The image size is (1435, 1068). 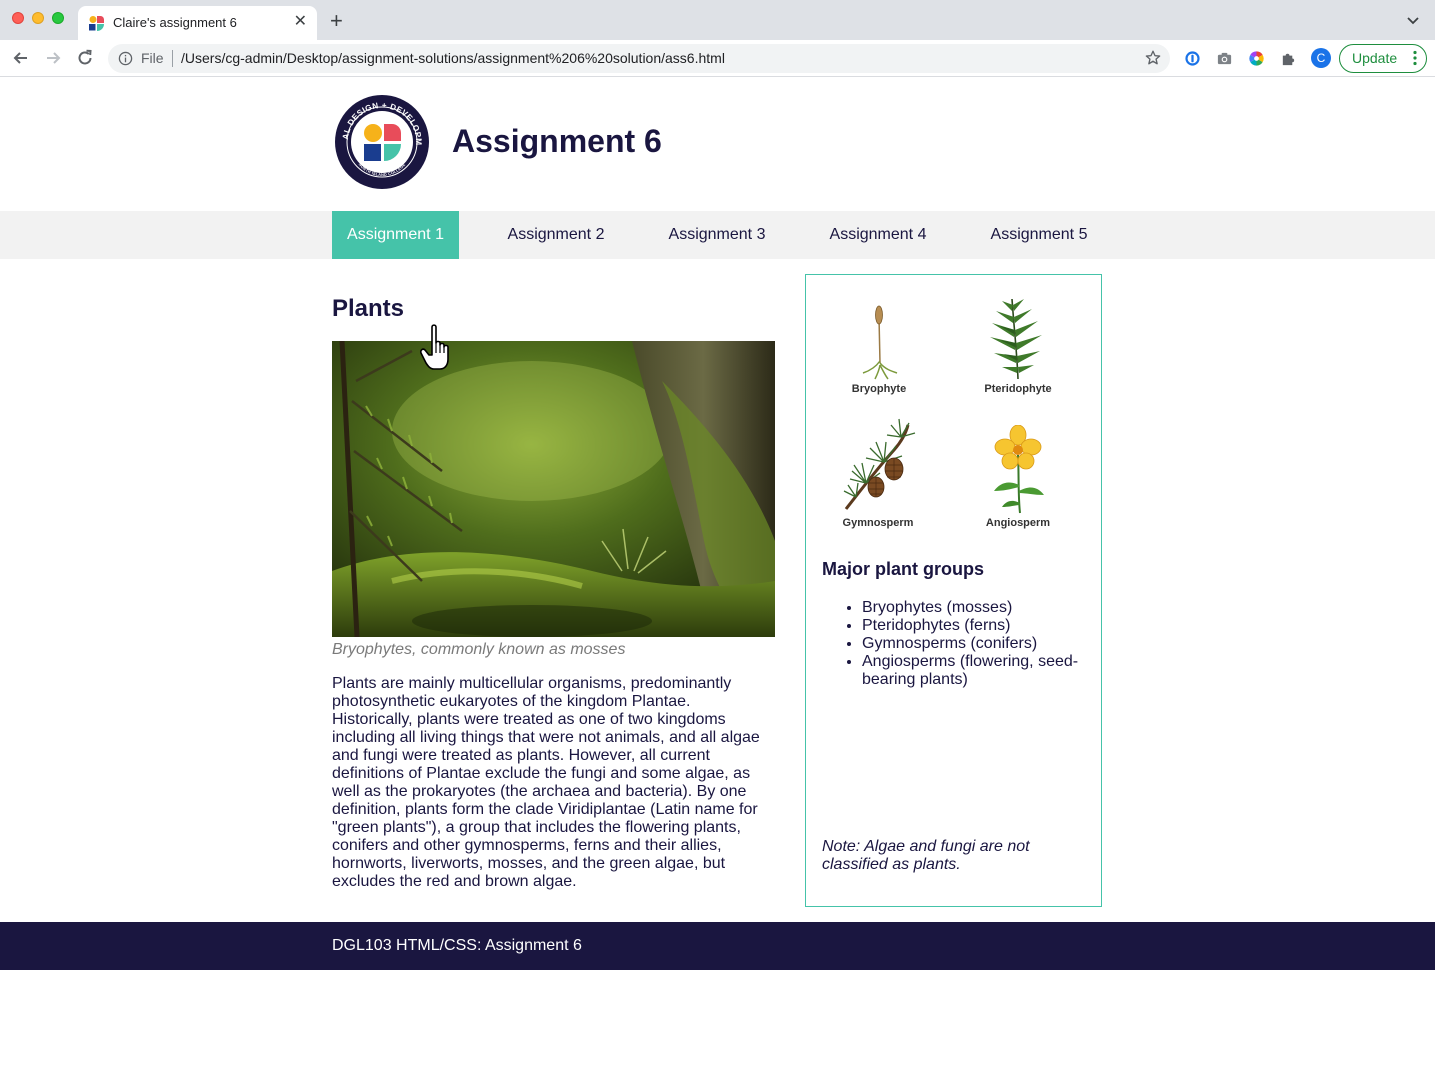 I want to click on gymnosperm-illustration, so click(x=879, y=464).